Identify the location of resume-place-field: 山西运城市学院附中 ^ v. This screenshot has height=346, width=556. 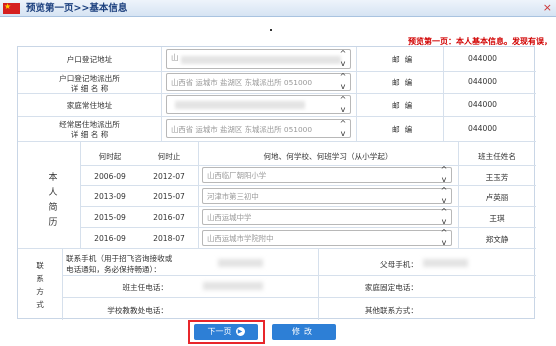
(327, 237).